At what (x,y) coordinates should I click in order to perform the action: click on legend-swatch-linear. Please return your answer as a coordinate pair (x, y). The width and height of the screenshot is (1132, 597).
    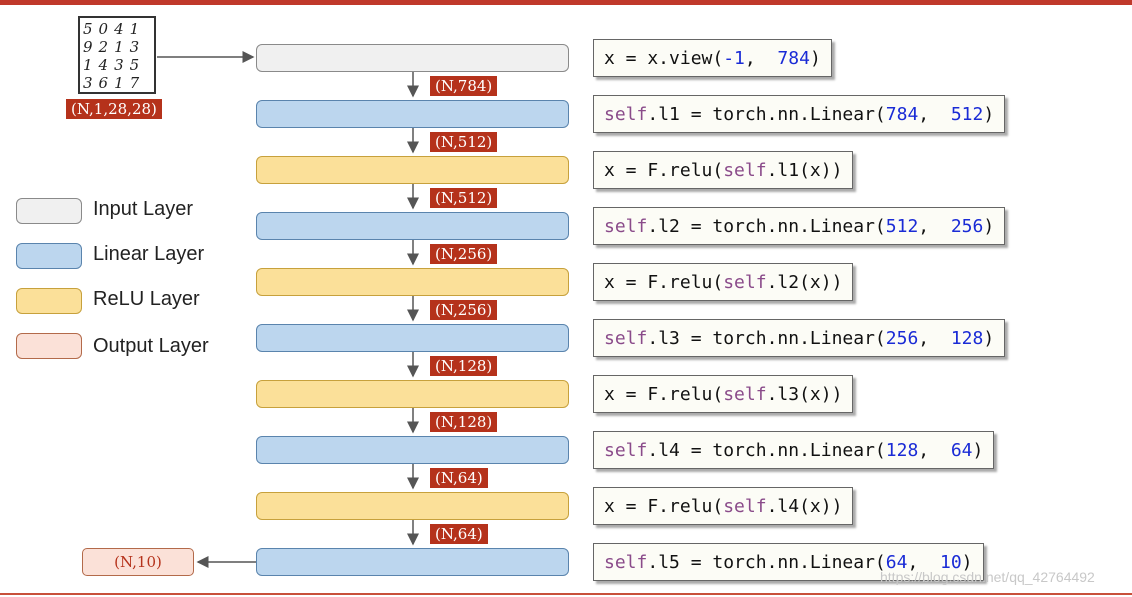
    Looking at the image, I should click on (49, 256).